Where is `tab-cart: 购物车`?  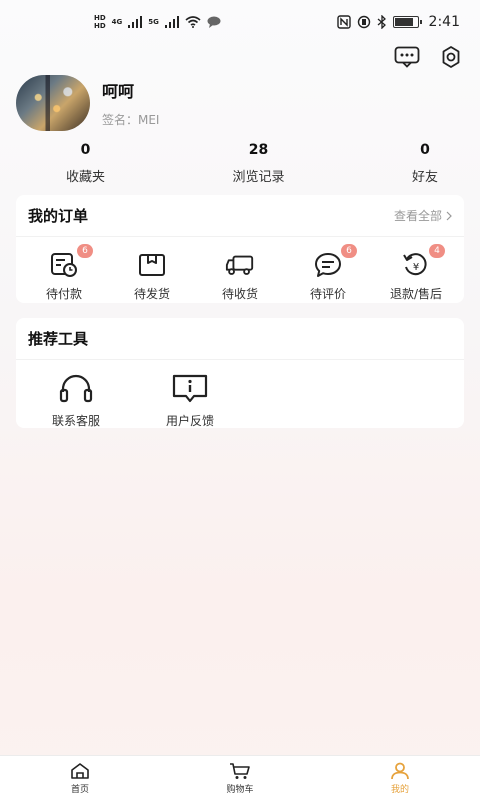
tab-cart: 购物车 is located at coordinates (240, 778).